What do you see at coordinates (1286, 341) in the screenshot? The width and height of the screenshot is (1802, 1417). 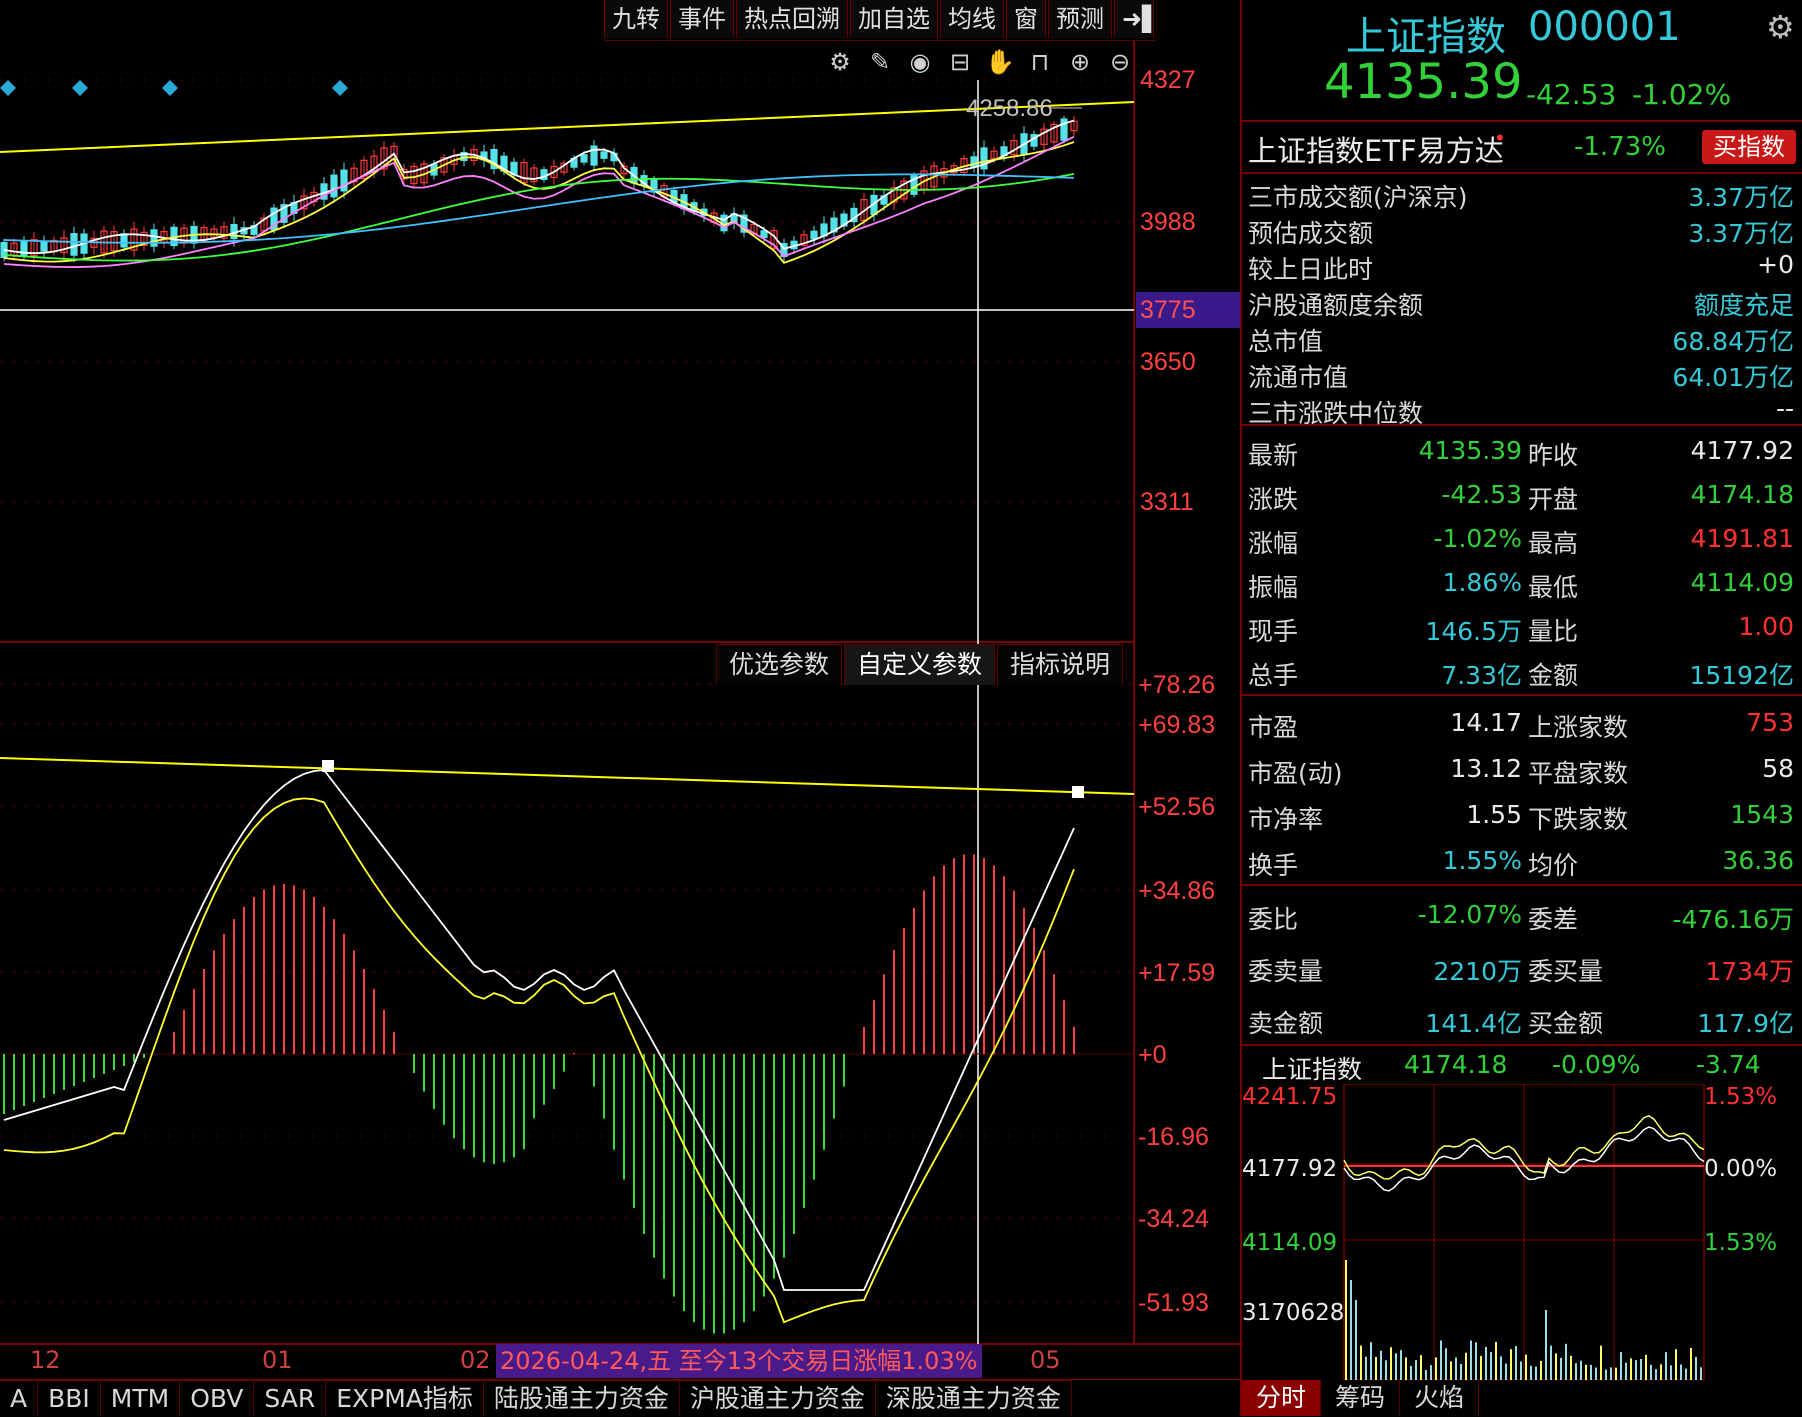 I see `market-row-label: 总市值` at bounding box center [1286, 341].